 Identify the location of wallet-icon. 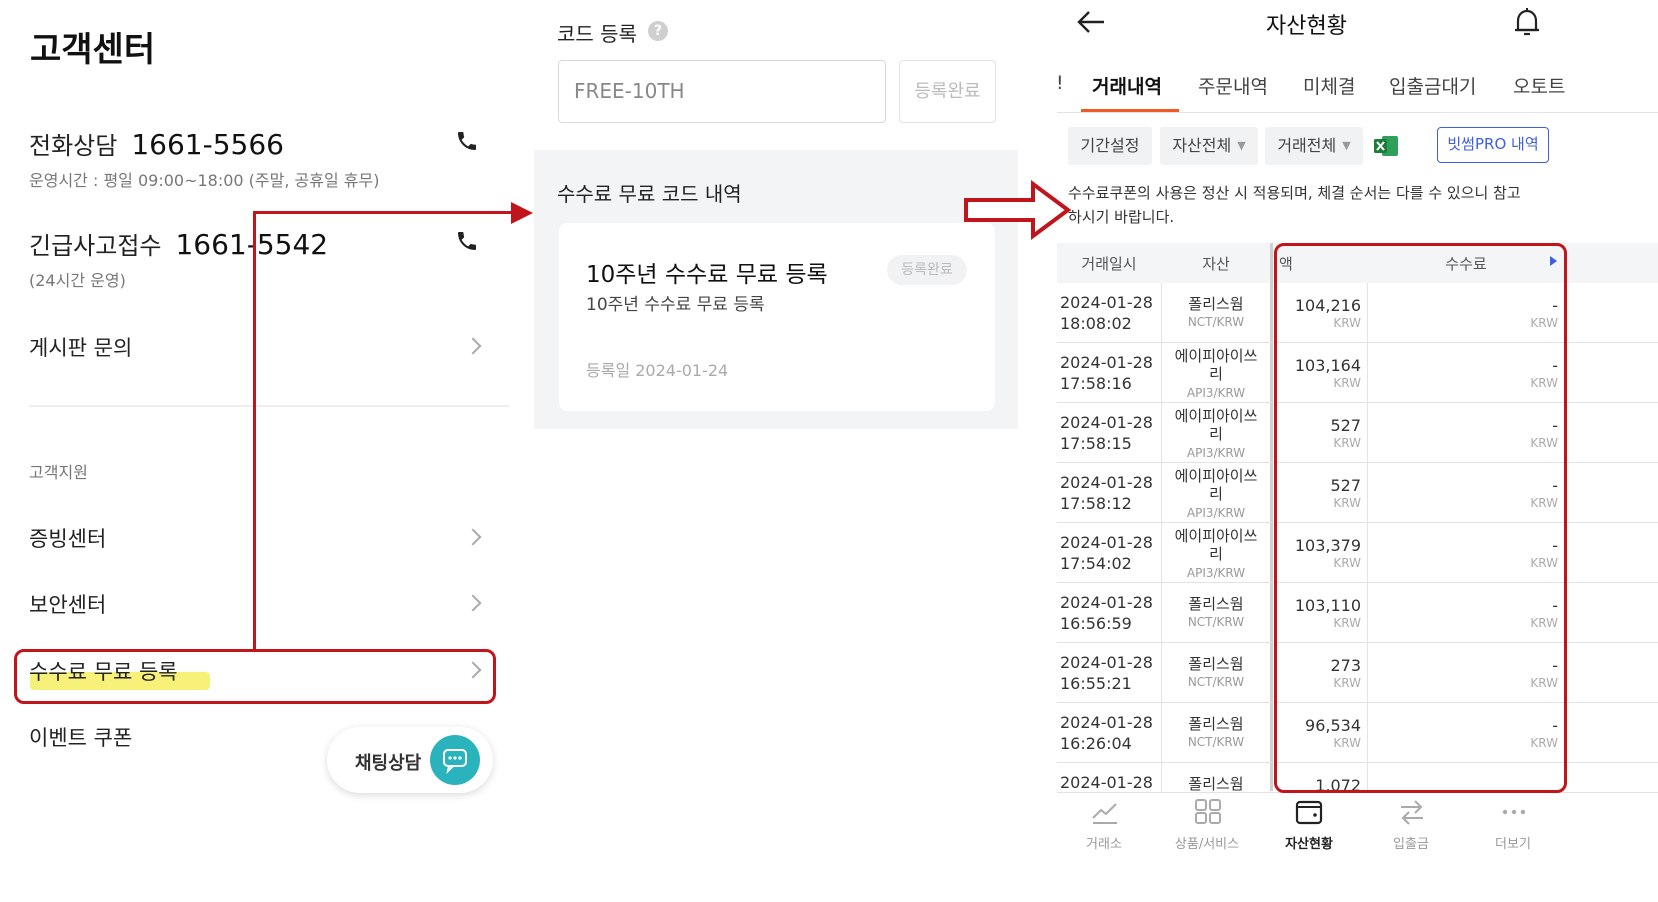
(1309, 814).